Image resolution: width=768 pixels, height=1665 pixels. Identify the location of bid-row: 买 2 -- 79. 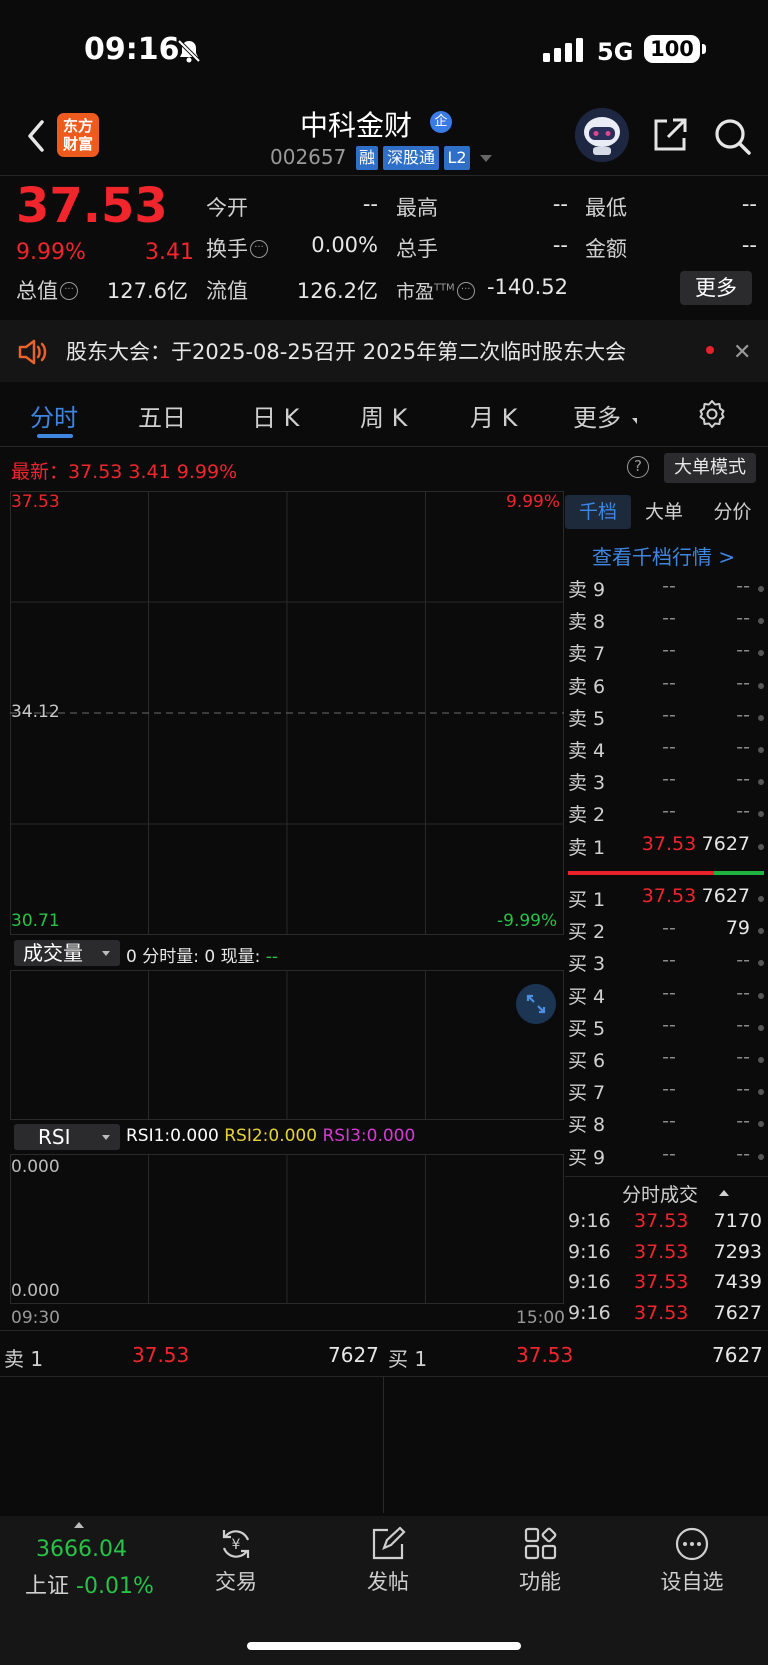
(668, 933).